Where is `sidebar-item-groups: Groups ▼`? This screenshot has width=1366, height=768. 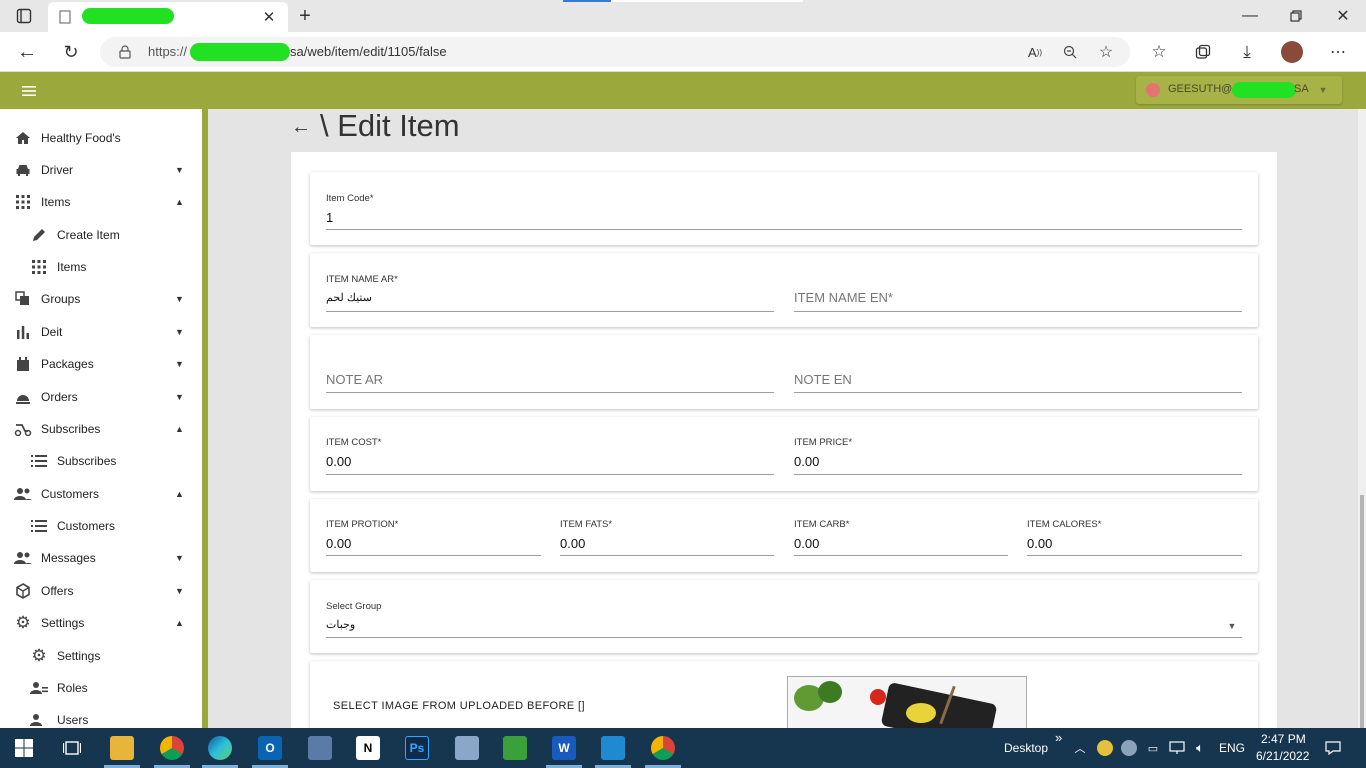
sidebar-item-groups: Groups ▼ is located at coordinates (100, 299).